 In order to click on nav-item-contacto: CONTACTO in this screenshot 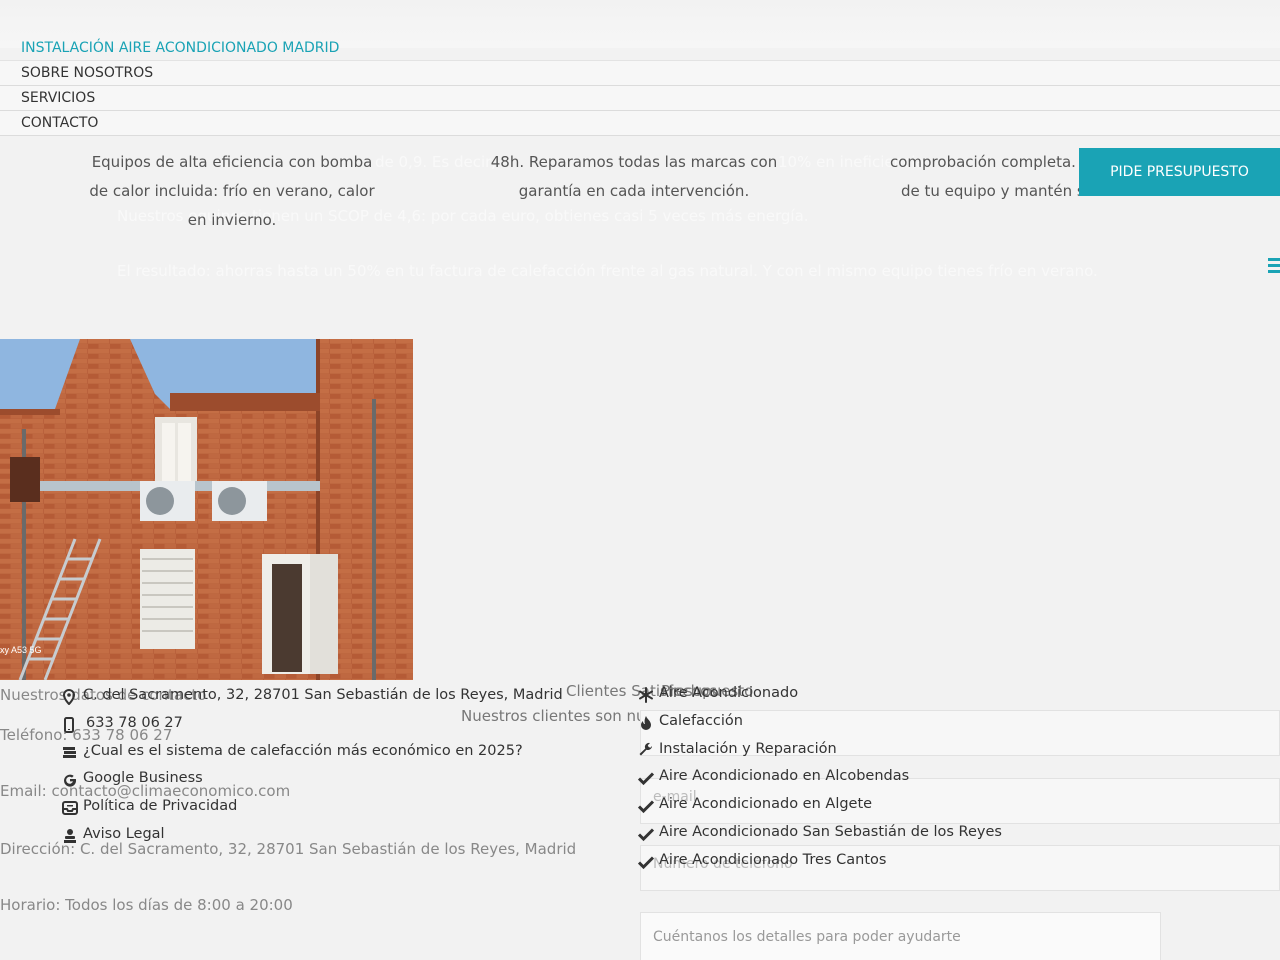, I will do `click(640, 123)`.